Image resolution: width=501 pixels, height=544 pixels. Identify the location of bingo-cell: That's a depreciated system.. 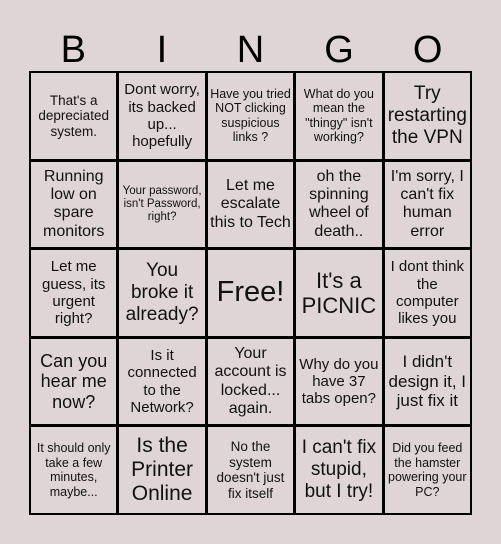
(74, 116).